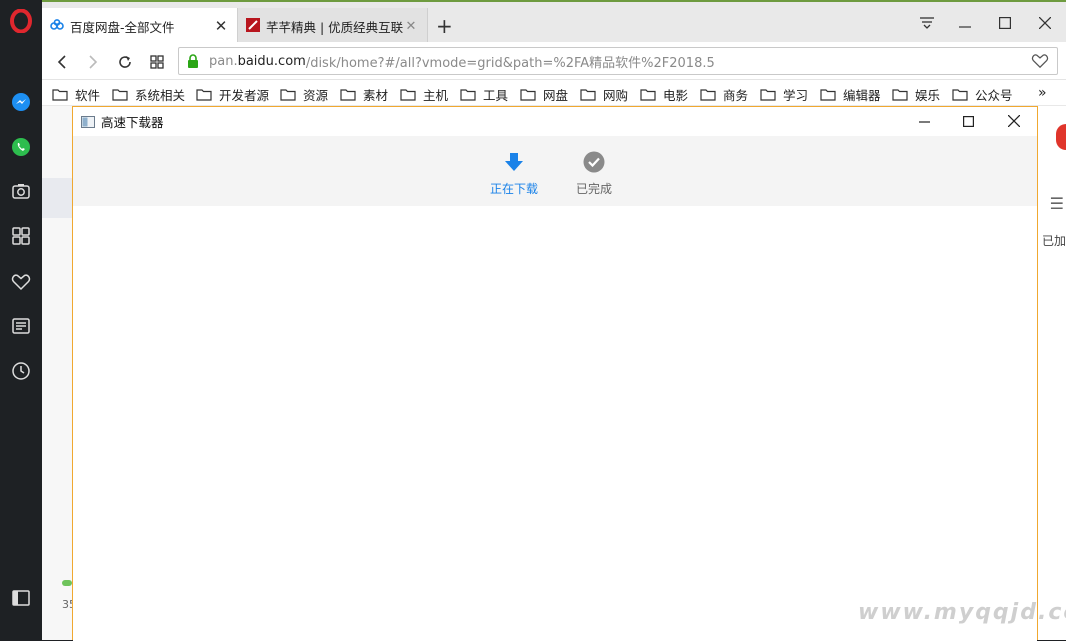  Describe the element at coordinates (962, 612) in the screenshot. I see `watermark-text: www.myqqjd.com` at that location.